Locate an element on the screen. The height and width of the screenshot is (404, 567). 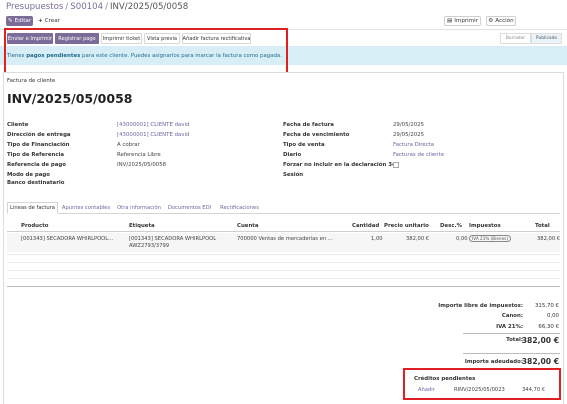
table-header-divider is located at coordinates (283, 231).